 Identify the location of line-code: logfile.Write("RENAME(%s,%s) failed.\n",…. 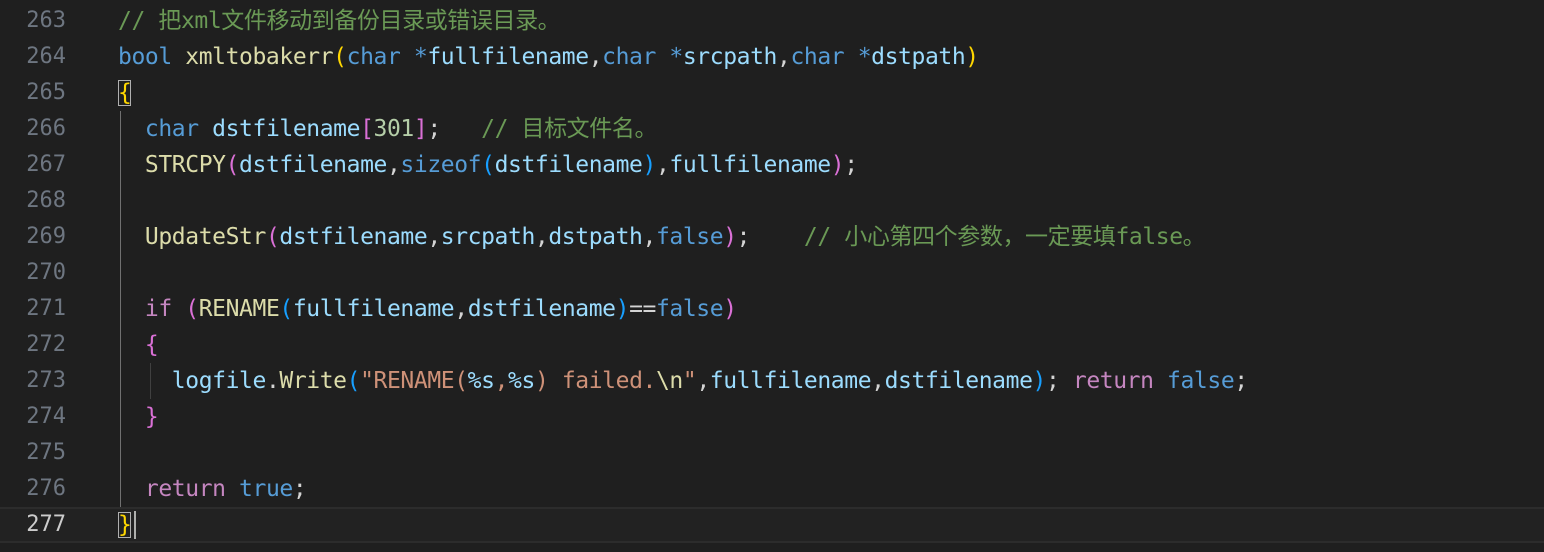
(683, 381).